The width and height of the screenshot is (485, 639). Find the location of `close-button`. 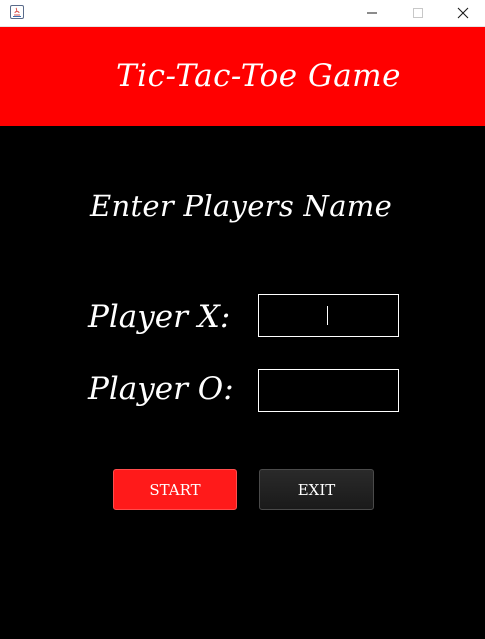

close-button is located at coordinates (462, 13).